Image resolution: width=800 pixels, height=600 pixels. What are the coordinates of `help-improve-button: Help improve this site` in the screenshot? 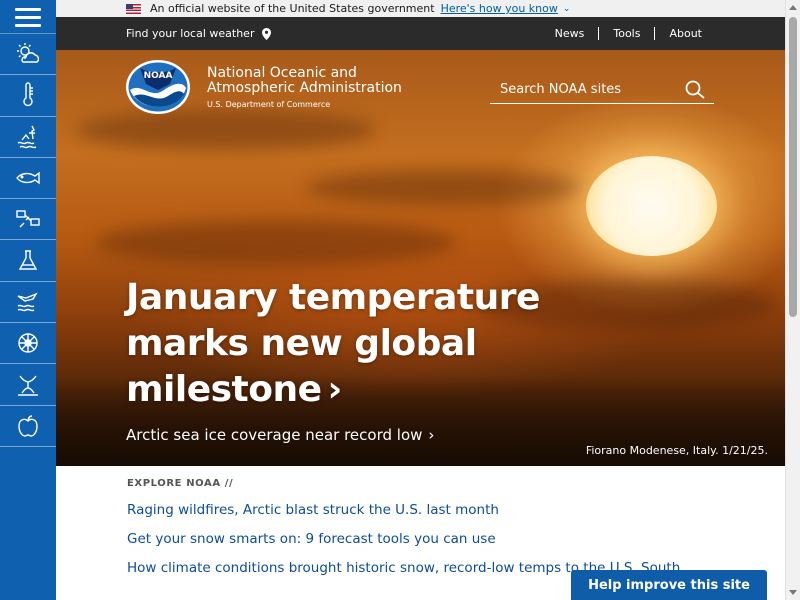 It's located at (669, 585).